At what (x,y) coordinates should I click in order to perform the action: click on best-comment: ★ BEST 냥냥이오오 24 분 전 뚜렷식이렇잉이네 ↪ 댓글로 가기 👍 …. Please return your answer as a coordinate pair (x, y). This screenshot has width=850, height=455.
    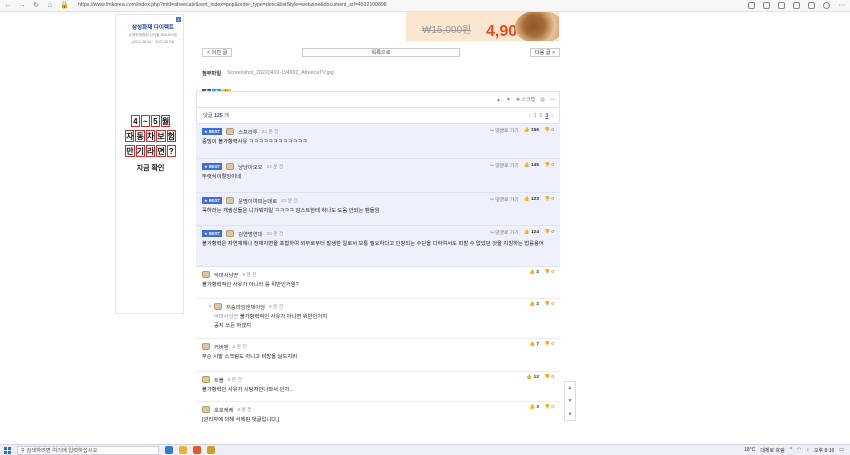
    Looking at the image, I should click on (378, 176).